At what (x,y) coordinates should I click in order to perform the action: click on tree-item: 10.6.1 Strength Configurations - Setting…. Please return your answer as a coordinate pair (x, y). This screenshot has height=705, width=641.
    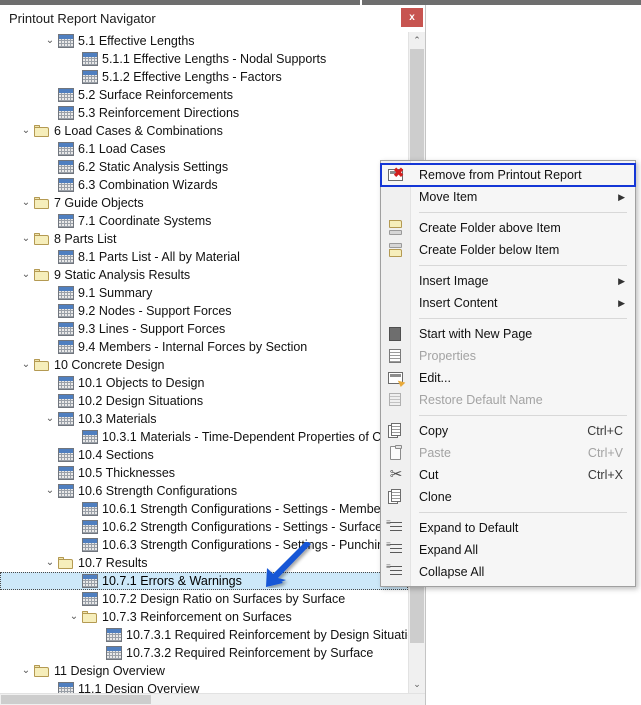
    Looking at the image, I should click on (204, 509).